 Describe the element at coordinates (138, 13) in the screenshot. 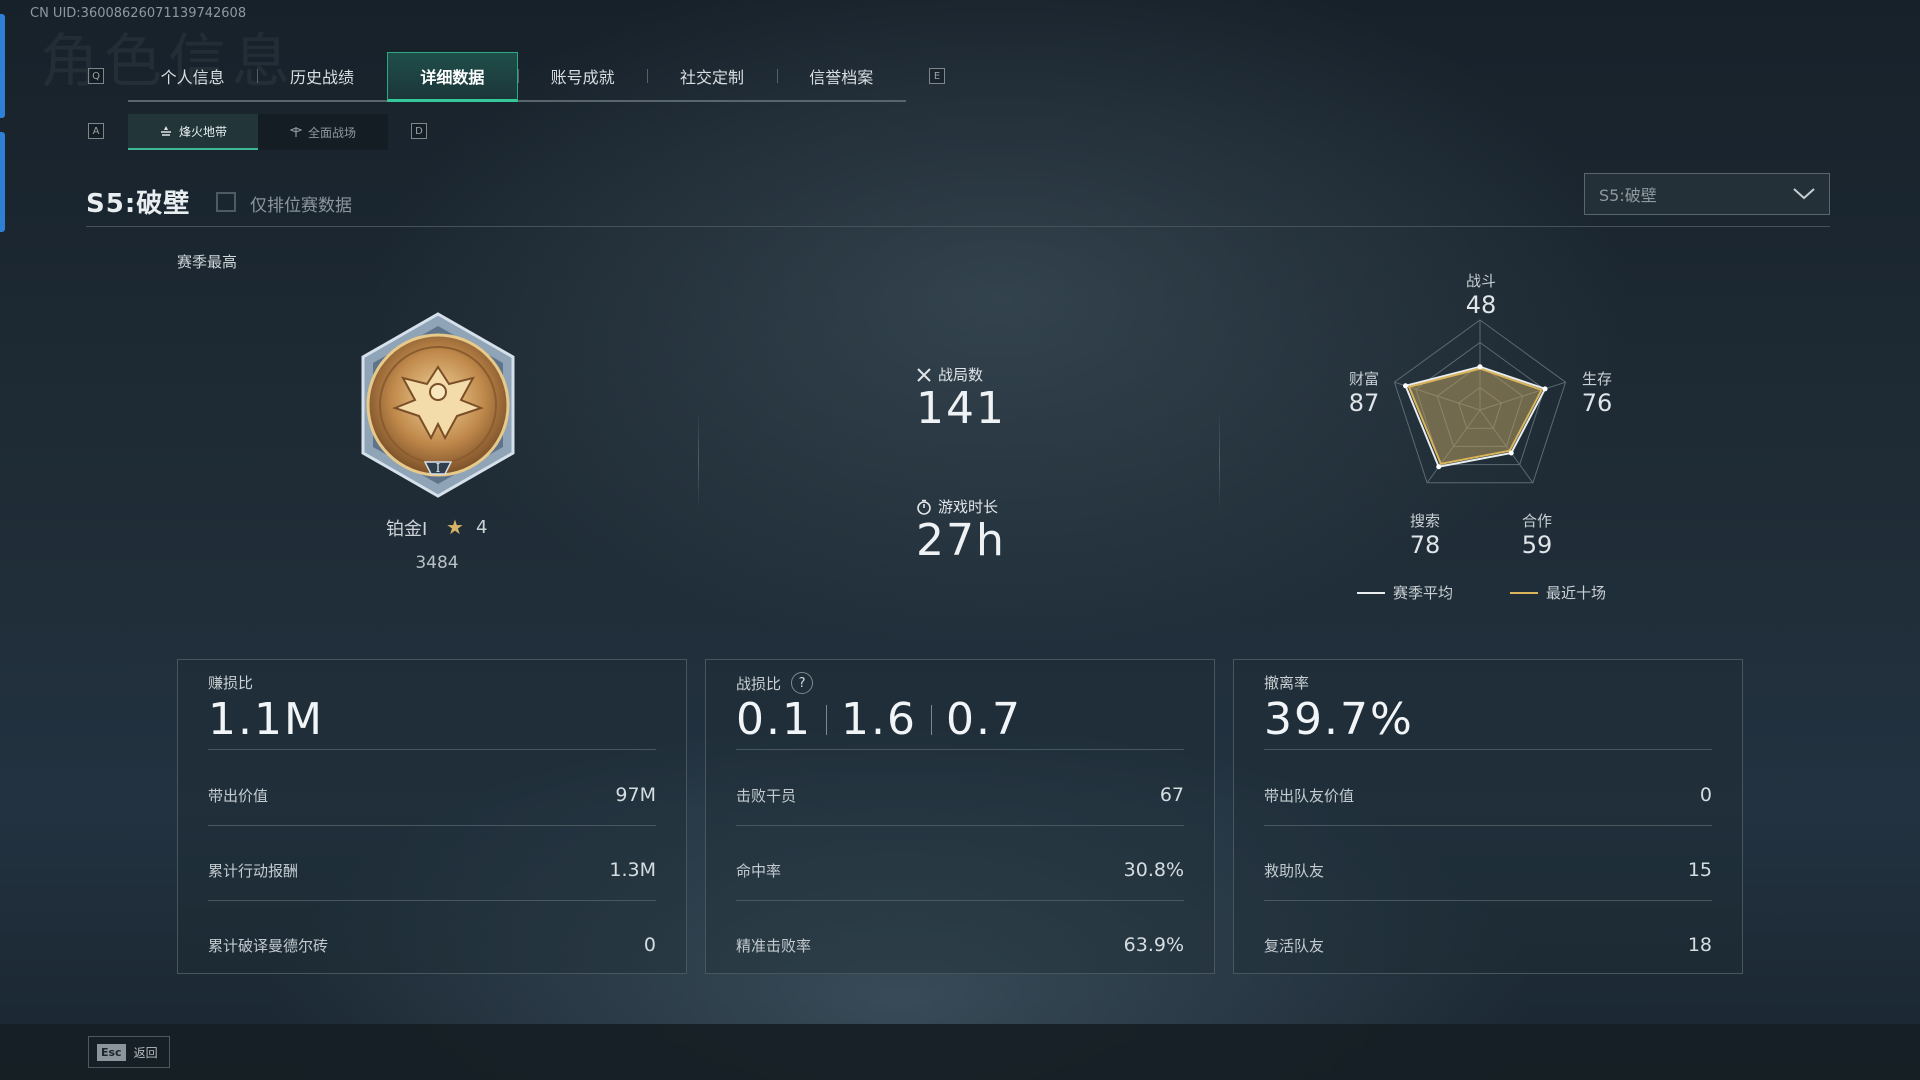

I see `uid-label: CN UID:36008626071139742608` at that location.